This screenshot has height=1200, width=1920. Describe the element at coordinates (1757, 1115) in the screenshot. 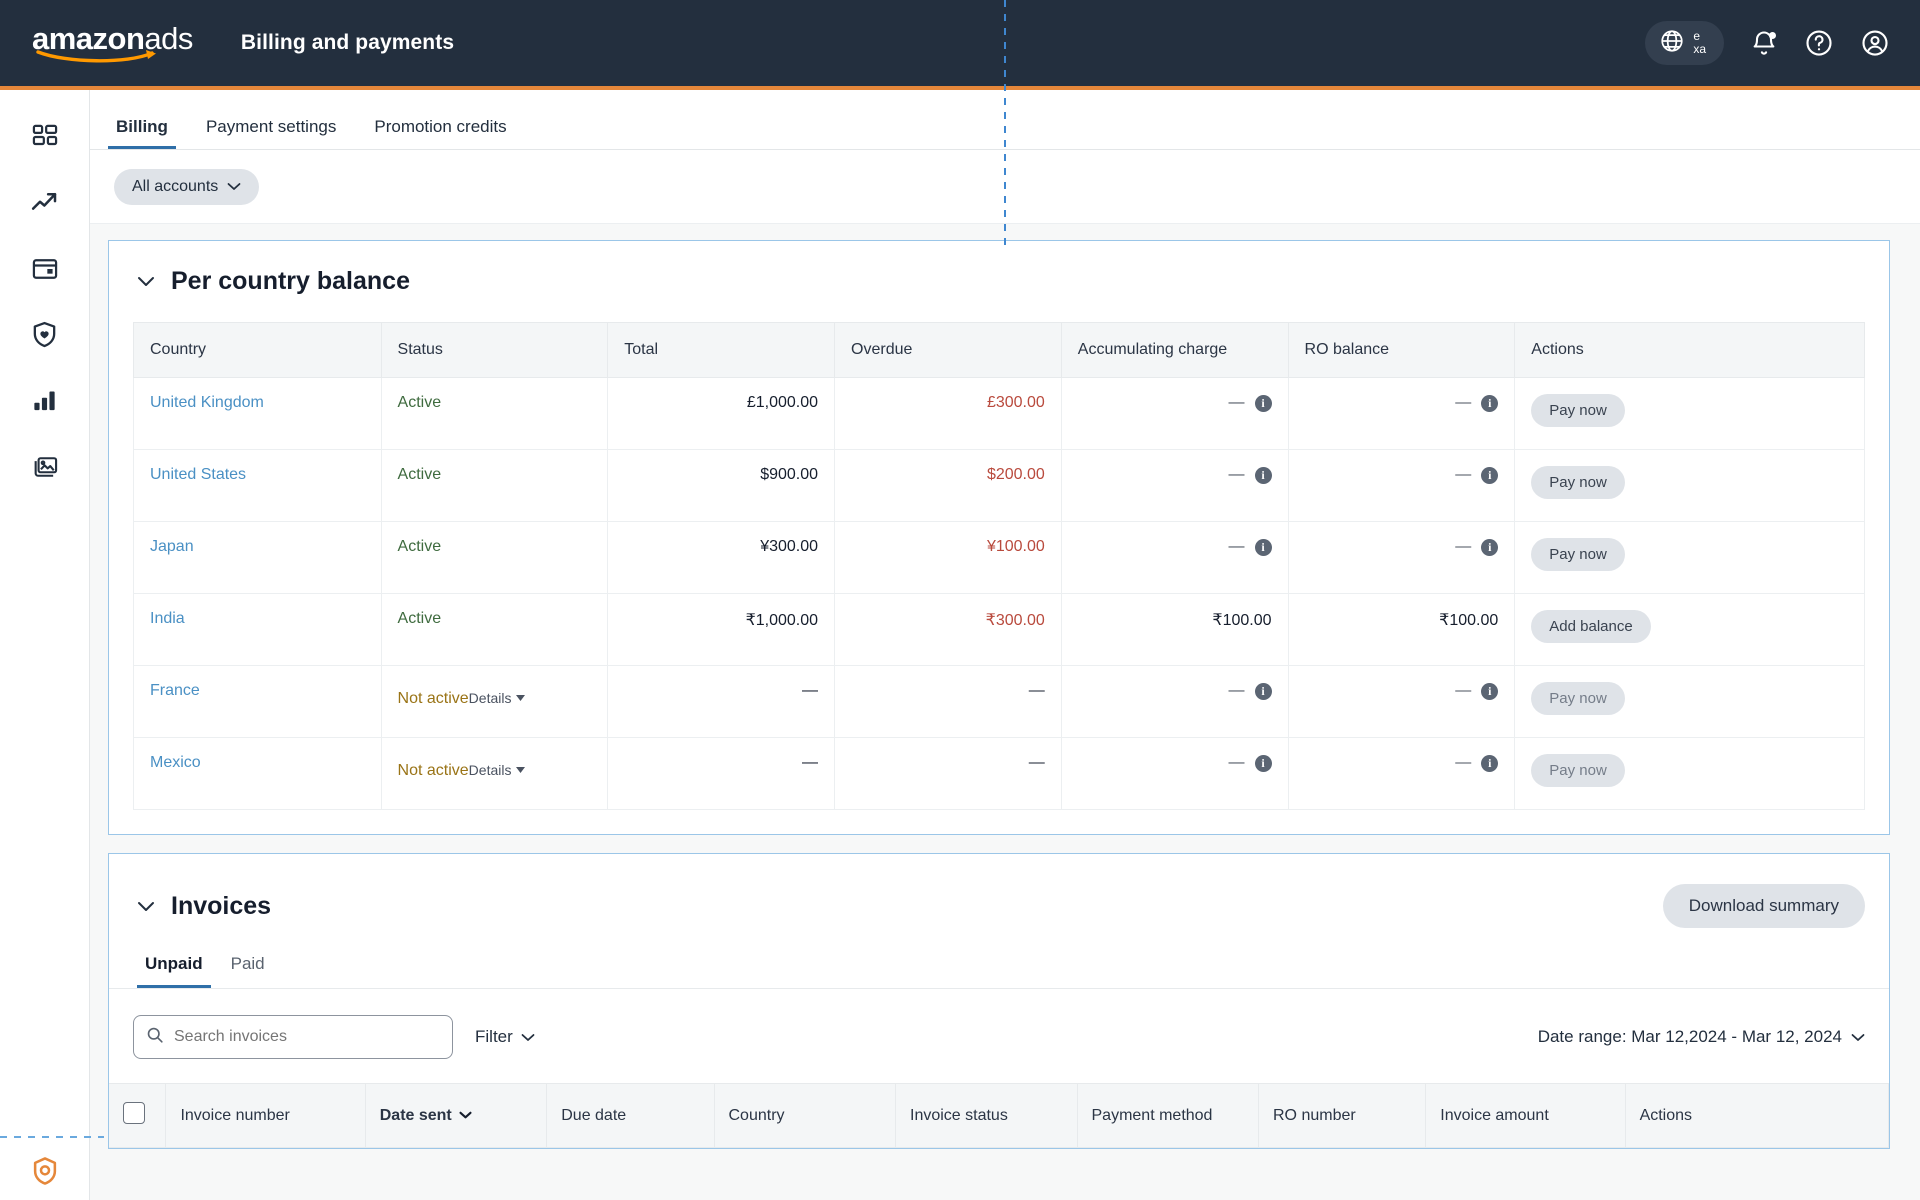

I see `col-actions: Actions` at that location.